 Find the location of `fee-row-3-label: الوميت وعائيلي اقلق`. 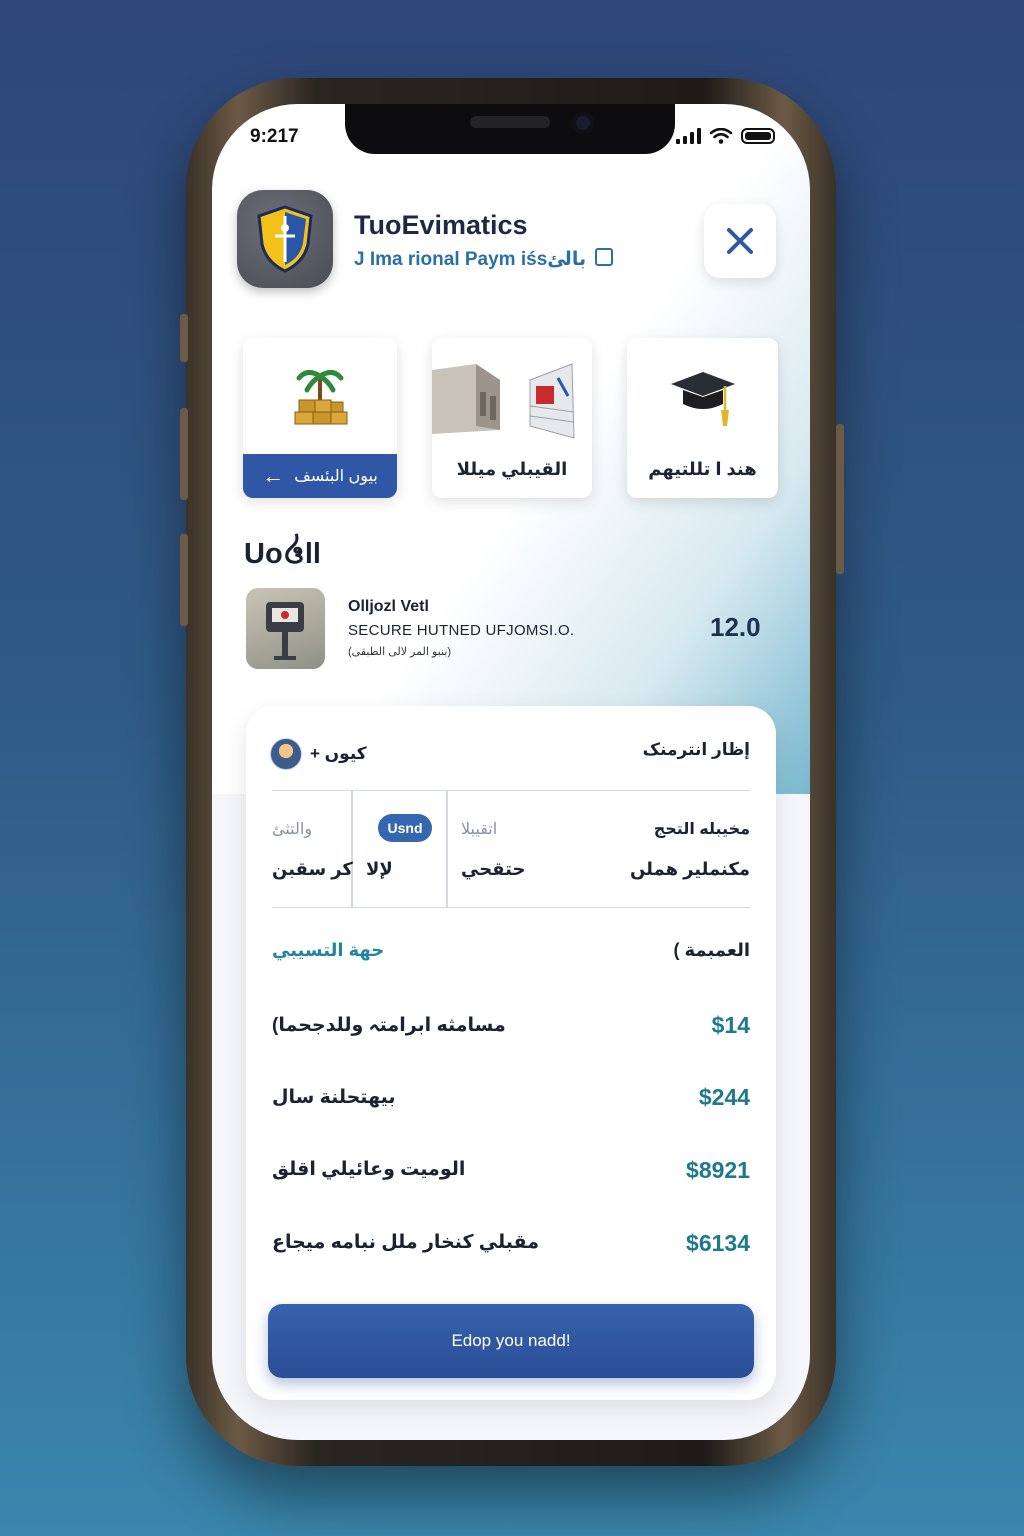

fee-row-3-label: الوميت وعائيلي اقلق is located at coordinates (369, 1169).